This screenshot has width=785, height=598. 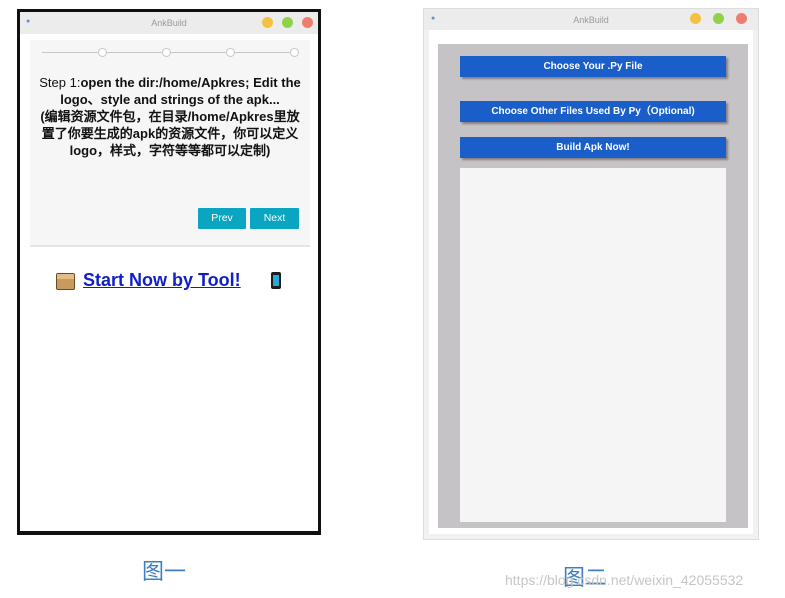 I want to click on prev-button: Prev, so click(x=222, y=218).